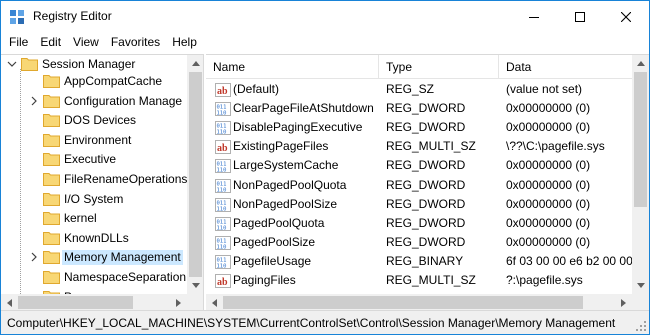 This screenshot has width=650, height=335. I want to click on menu-help: Help, so click(184, 42).